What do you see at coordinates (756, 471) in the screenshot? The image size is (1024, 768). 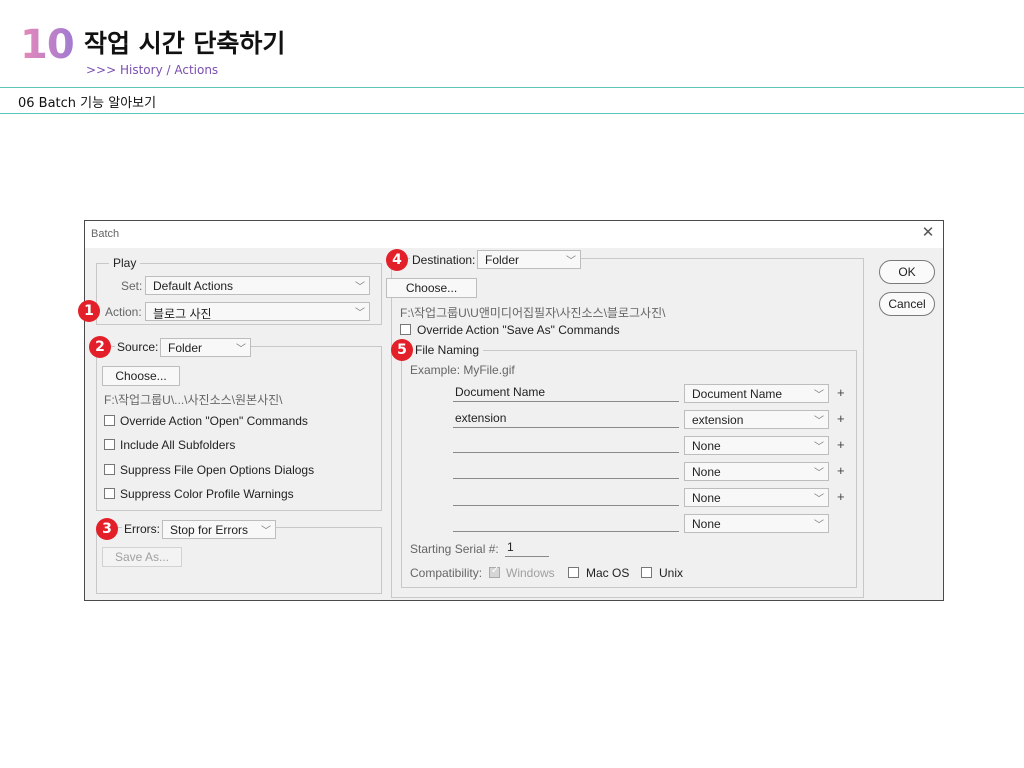 I see `naming-select-4: None ﹀` at bounding box center [756, 471].